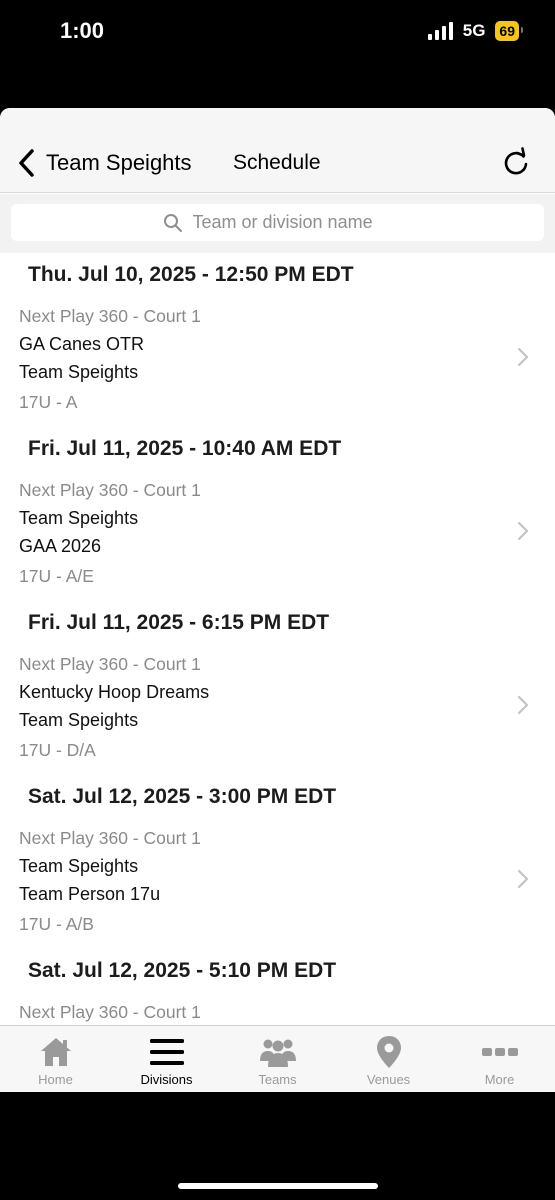  Describe the element at coordinates (388, 1052) in the screenshot. I see `location-pin-icon` at that location.